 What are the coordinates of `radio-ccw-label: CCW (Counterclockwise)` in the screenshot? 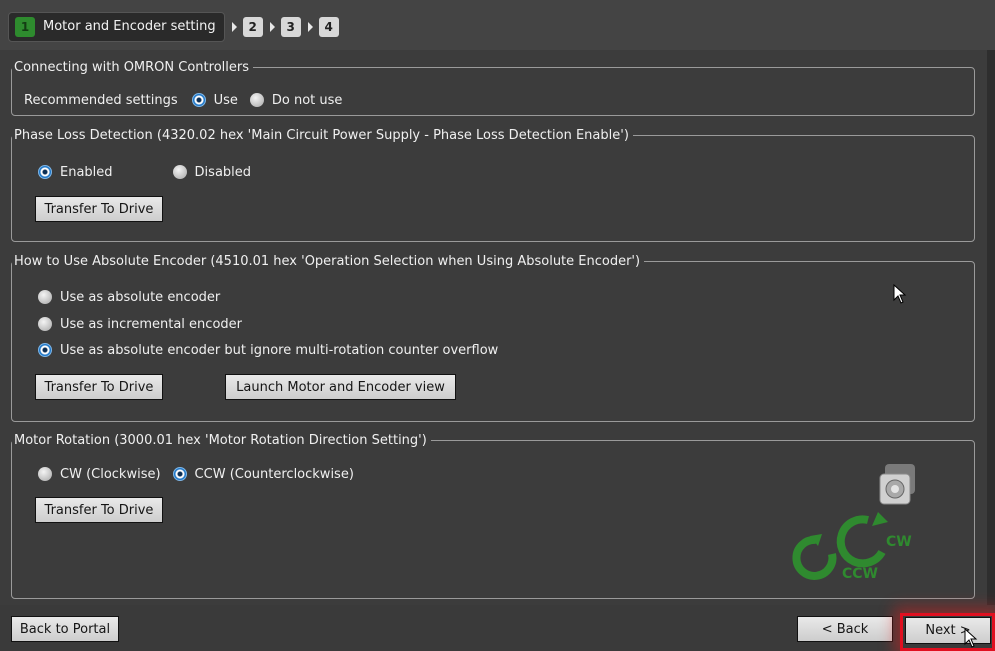 It's located at (274, 474).